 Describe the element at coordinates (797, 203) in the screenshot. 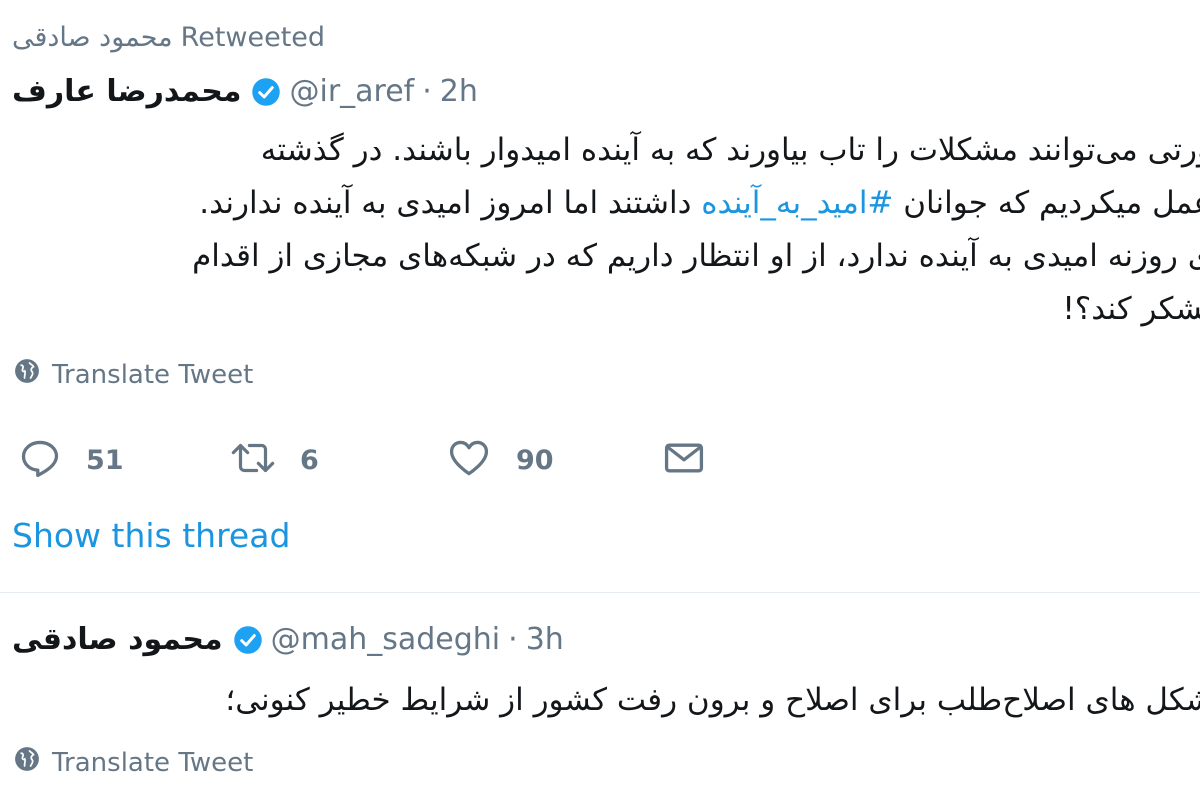

I see `hashtag-link: #امید_به_آینده` at that location.